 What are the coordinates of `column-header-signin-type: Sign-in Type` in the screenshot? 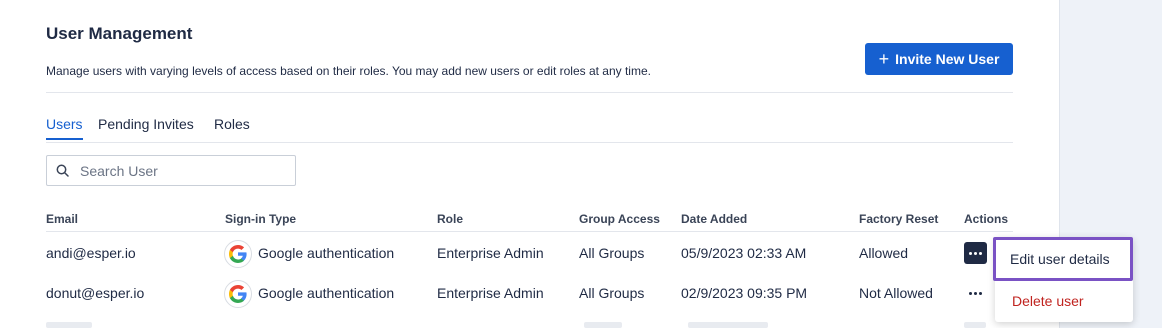 It's located at (261, 219).